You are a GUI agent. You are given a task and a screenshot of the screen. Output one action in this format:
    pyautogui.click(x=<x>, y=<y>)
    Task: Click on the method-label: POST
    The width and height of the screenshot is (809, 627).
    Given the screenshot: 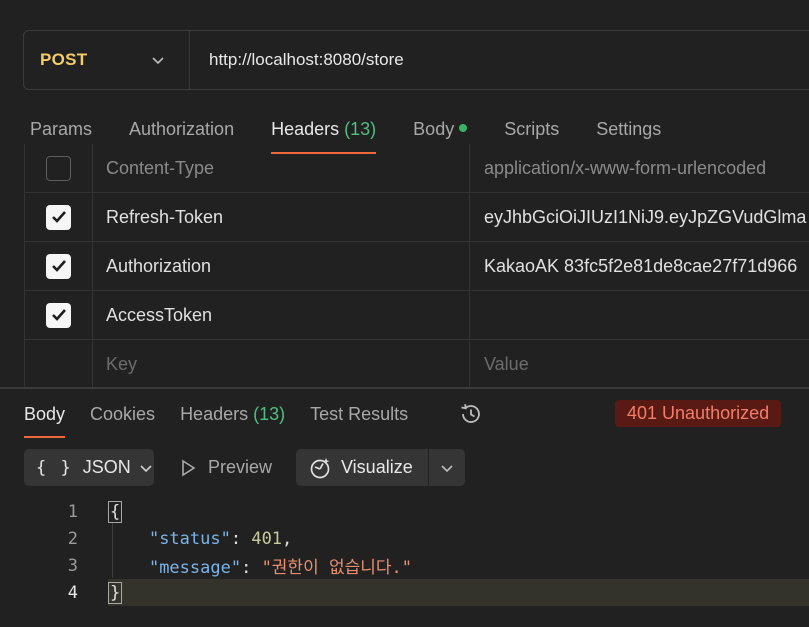 What is the action you would take?
    pyautogui.click(x=64, y=59)
    